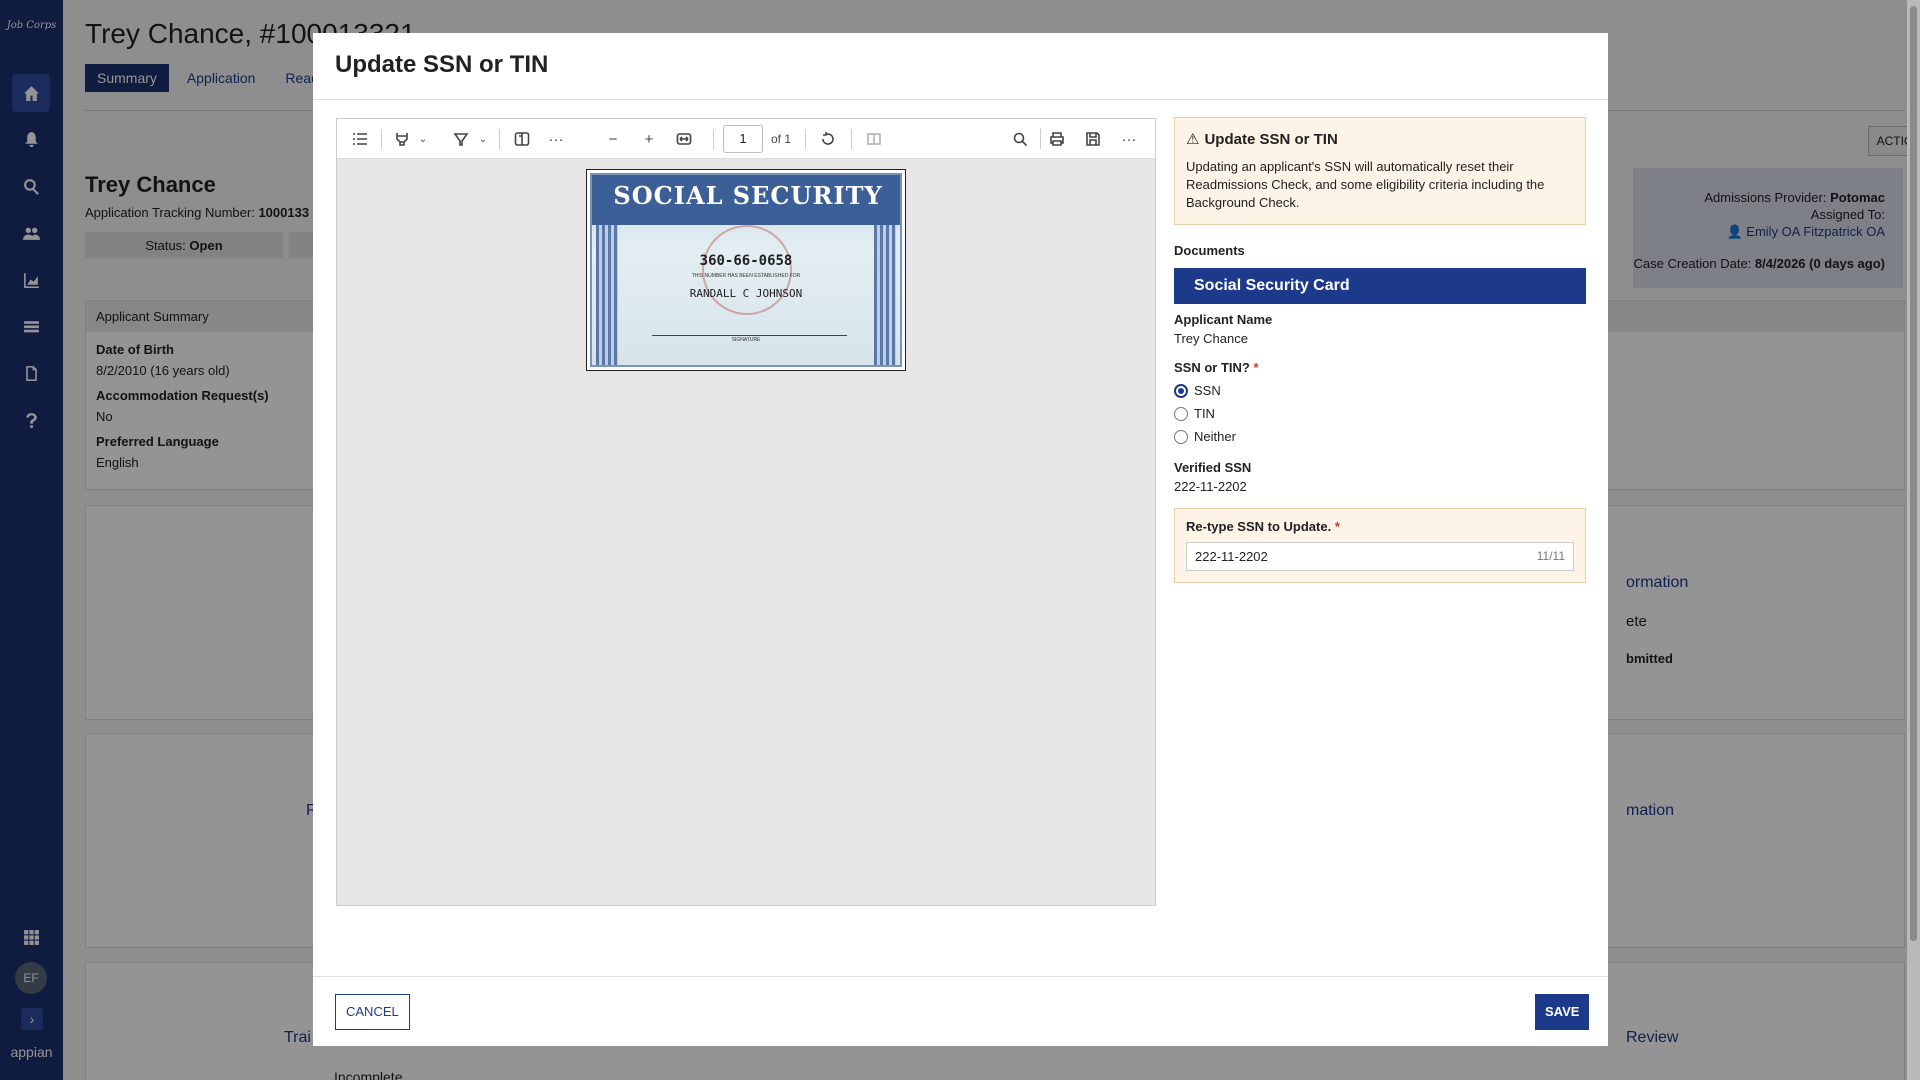 The image size is (1920, 1080). I want to click on highlight-button, so click(402, 139).